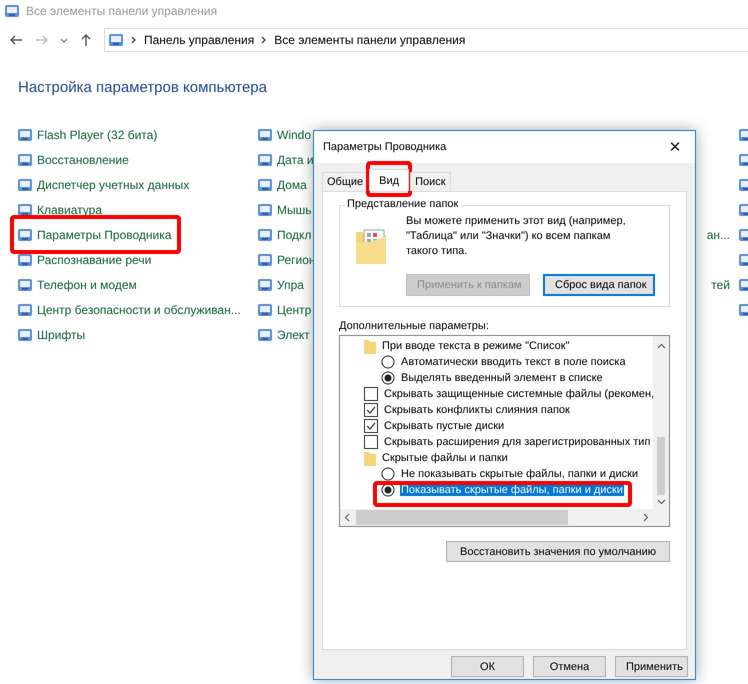  I want to click on applet-link: Flash Player (32 бита), so click(97, 135).